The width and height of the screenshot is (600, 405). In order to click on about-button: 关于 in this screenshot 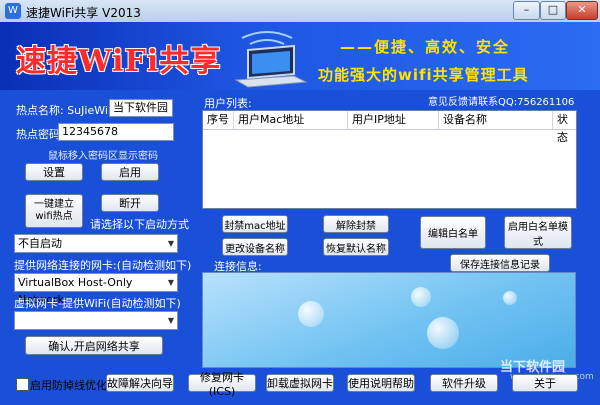, I will do `click(545, 383)`.